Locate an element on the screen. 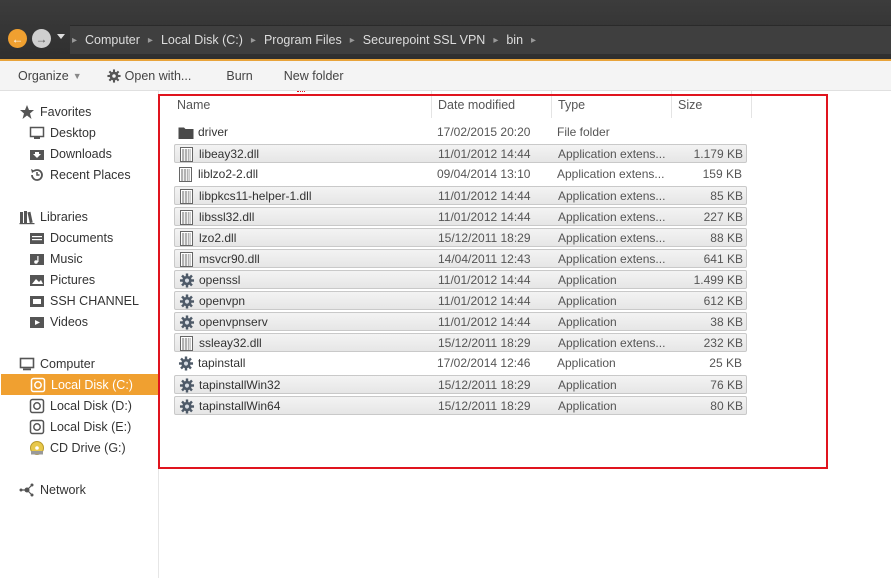 The width and height of the screenshot is (891, 578). command-bar: Organize ▼ Open with... Burn New folder is located at coordinates (445, 76).